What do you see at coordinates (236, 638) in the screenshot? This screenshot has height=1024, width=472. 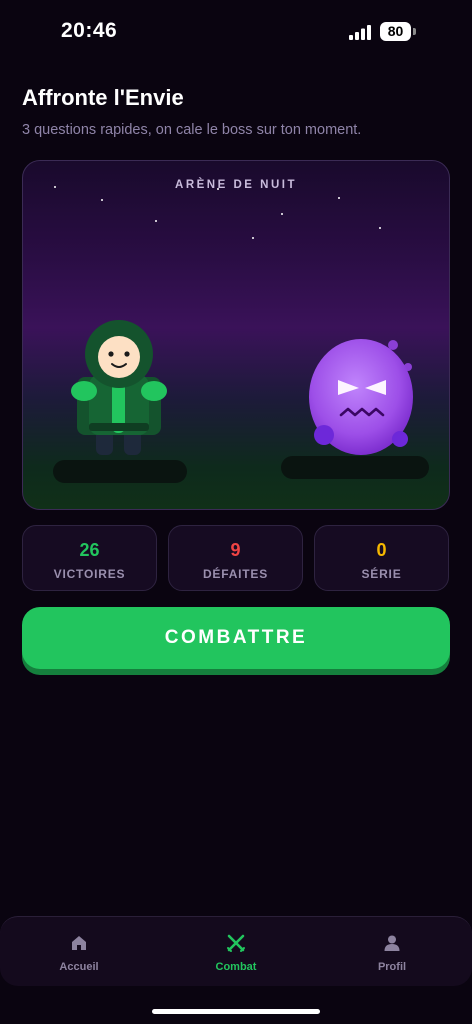 I see `fight-button: COMBATTRE` at bounding box center [236, 638].